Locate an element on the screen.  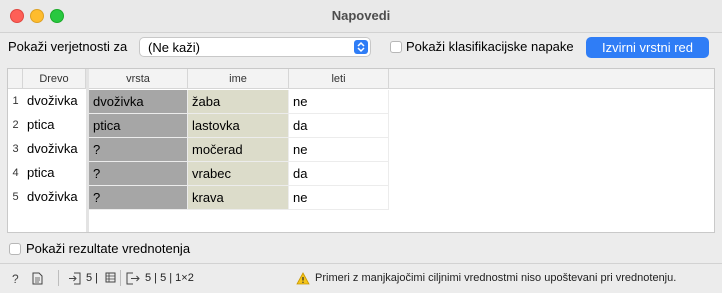
cell-ime: žaba is located at coordinates (238, 102).